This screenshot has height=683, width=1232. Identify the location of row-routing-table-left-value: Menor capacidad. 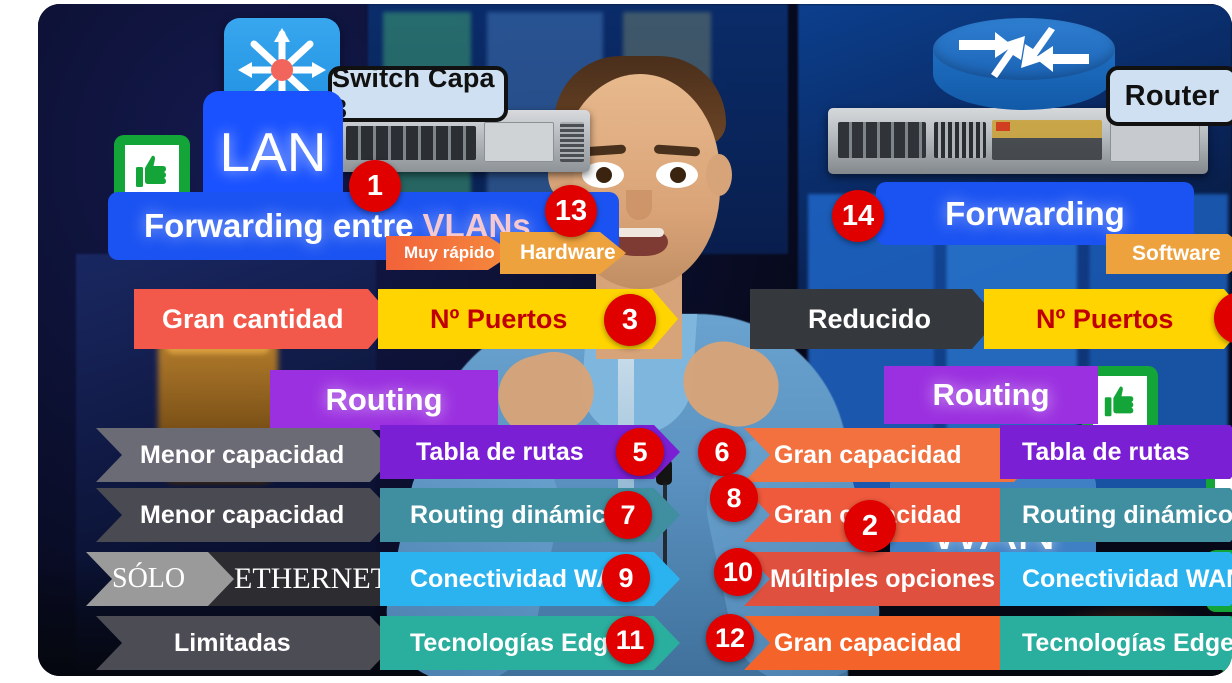
(246, 455).